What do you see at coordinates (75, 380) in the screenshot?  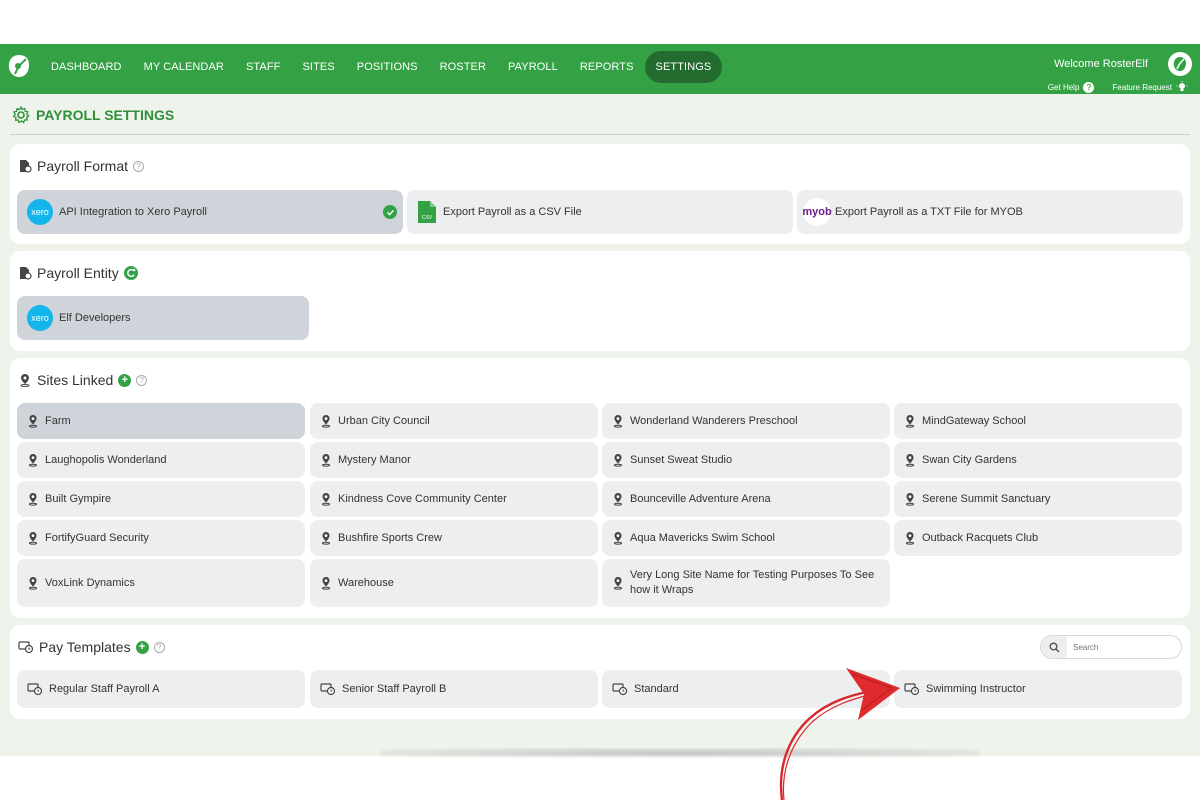 I see `sites-linked-title: Sites Linked` at bounding box center [75, 380].